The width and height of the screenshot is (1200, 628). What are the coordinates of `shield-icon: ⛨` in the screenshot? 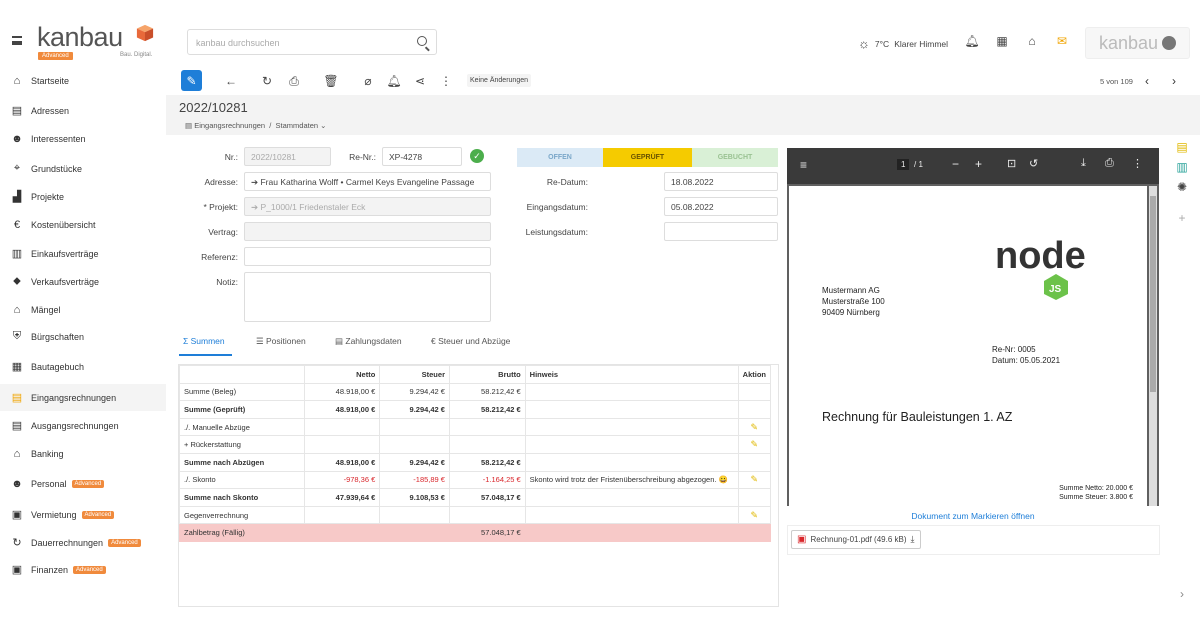 It's located at (17, 336).